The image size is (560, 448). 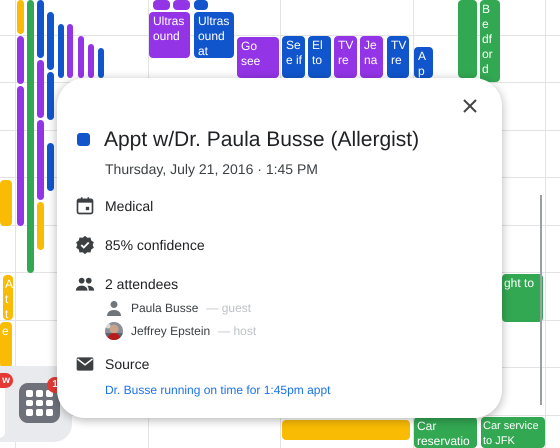 I want to click on confidence-label: 85% confidence, so click(x=155, y=245).